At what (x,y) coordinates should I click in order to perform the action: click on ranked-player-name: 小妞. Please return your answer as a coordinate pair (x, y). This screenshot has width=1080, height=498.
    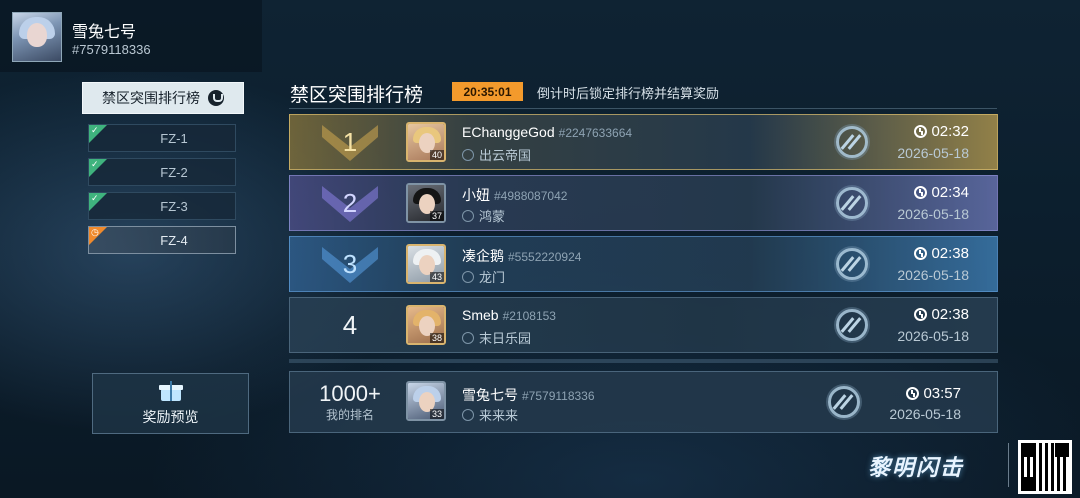
    Looking at the image, I should click on (476, 195).